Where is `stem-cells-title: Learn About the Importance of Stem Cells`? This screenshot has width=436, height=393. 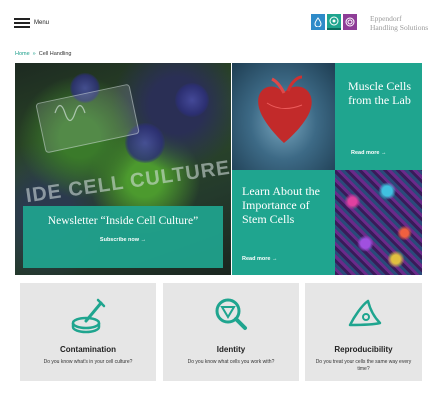 stem-cells-title: Learn About the Importance of Stem Cells is located at coordinates (281, 205).